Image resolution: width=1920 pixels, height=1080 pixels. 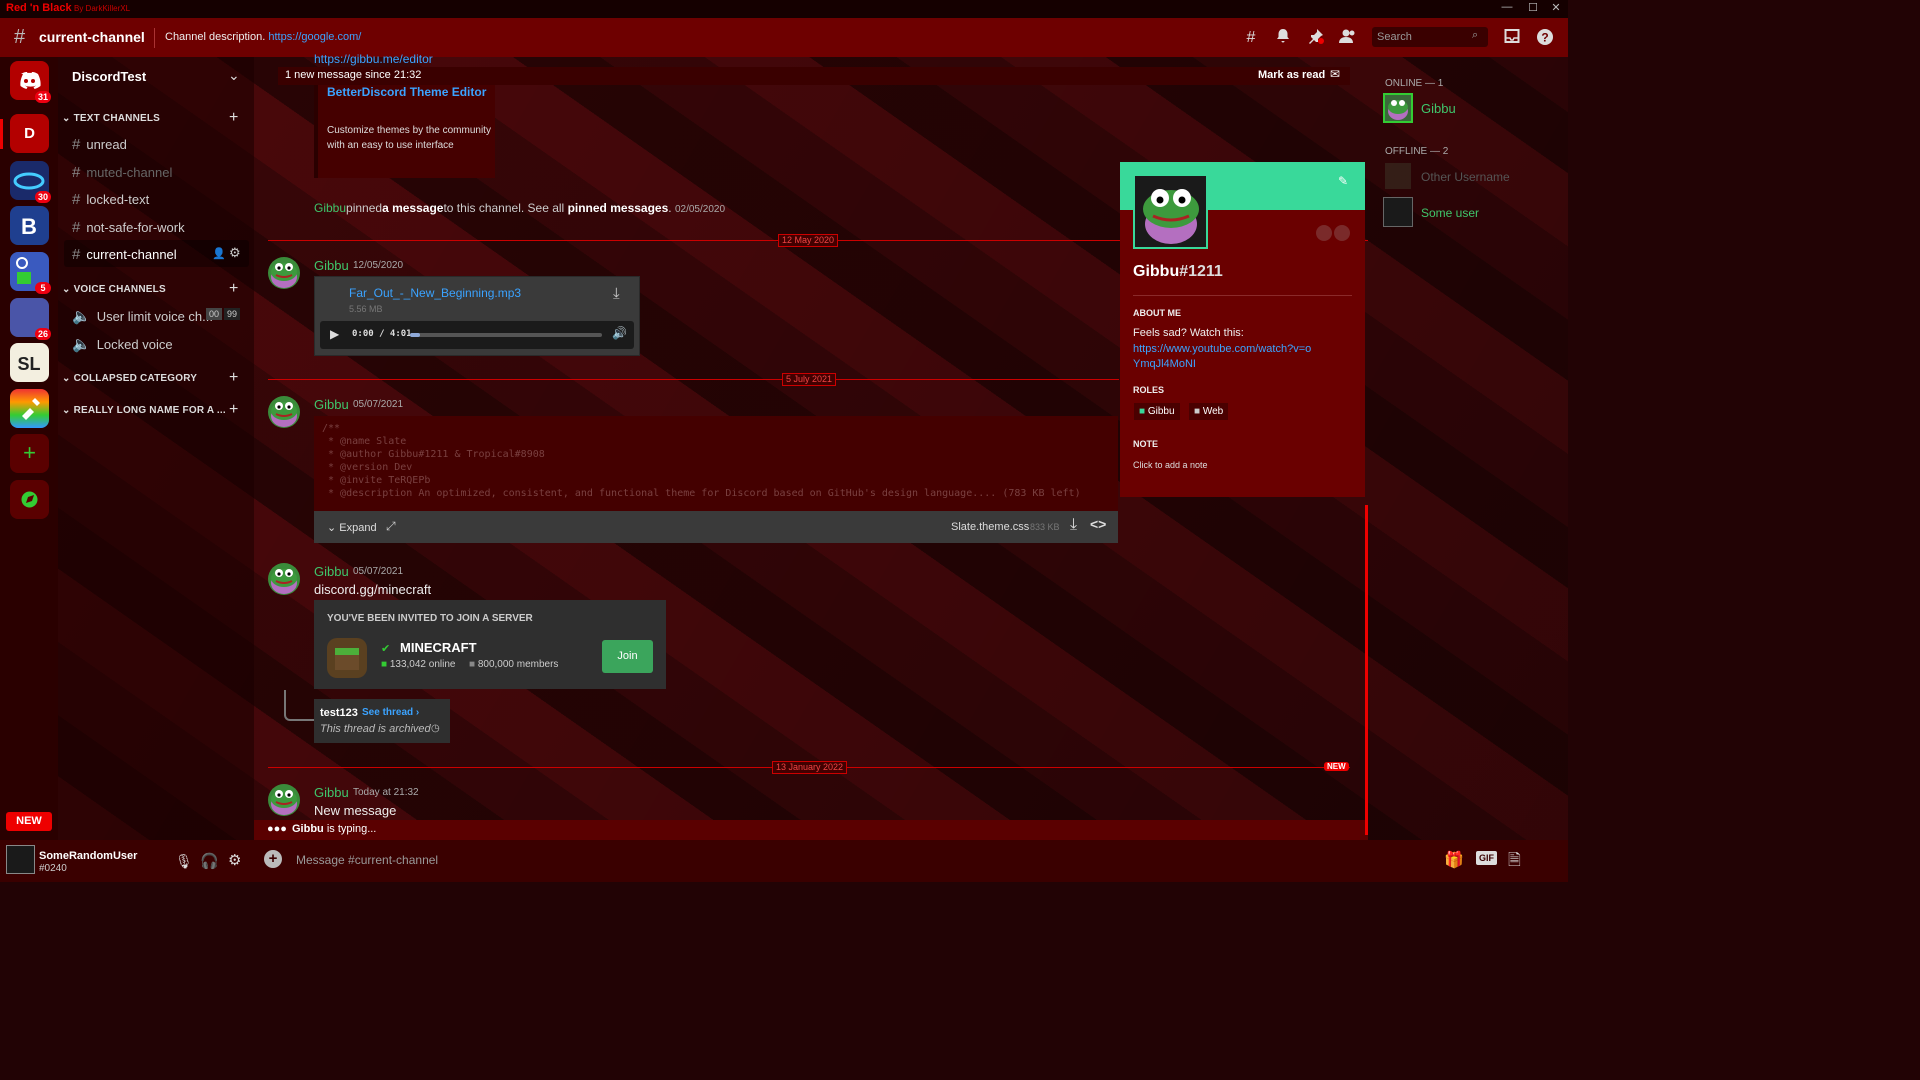 What do you see at coordinates (30, 182) in the screenshot?
I see `server-gradient: 30` at bounding box center [30, 182].